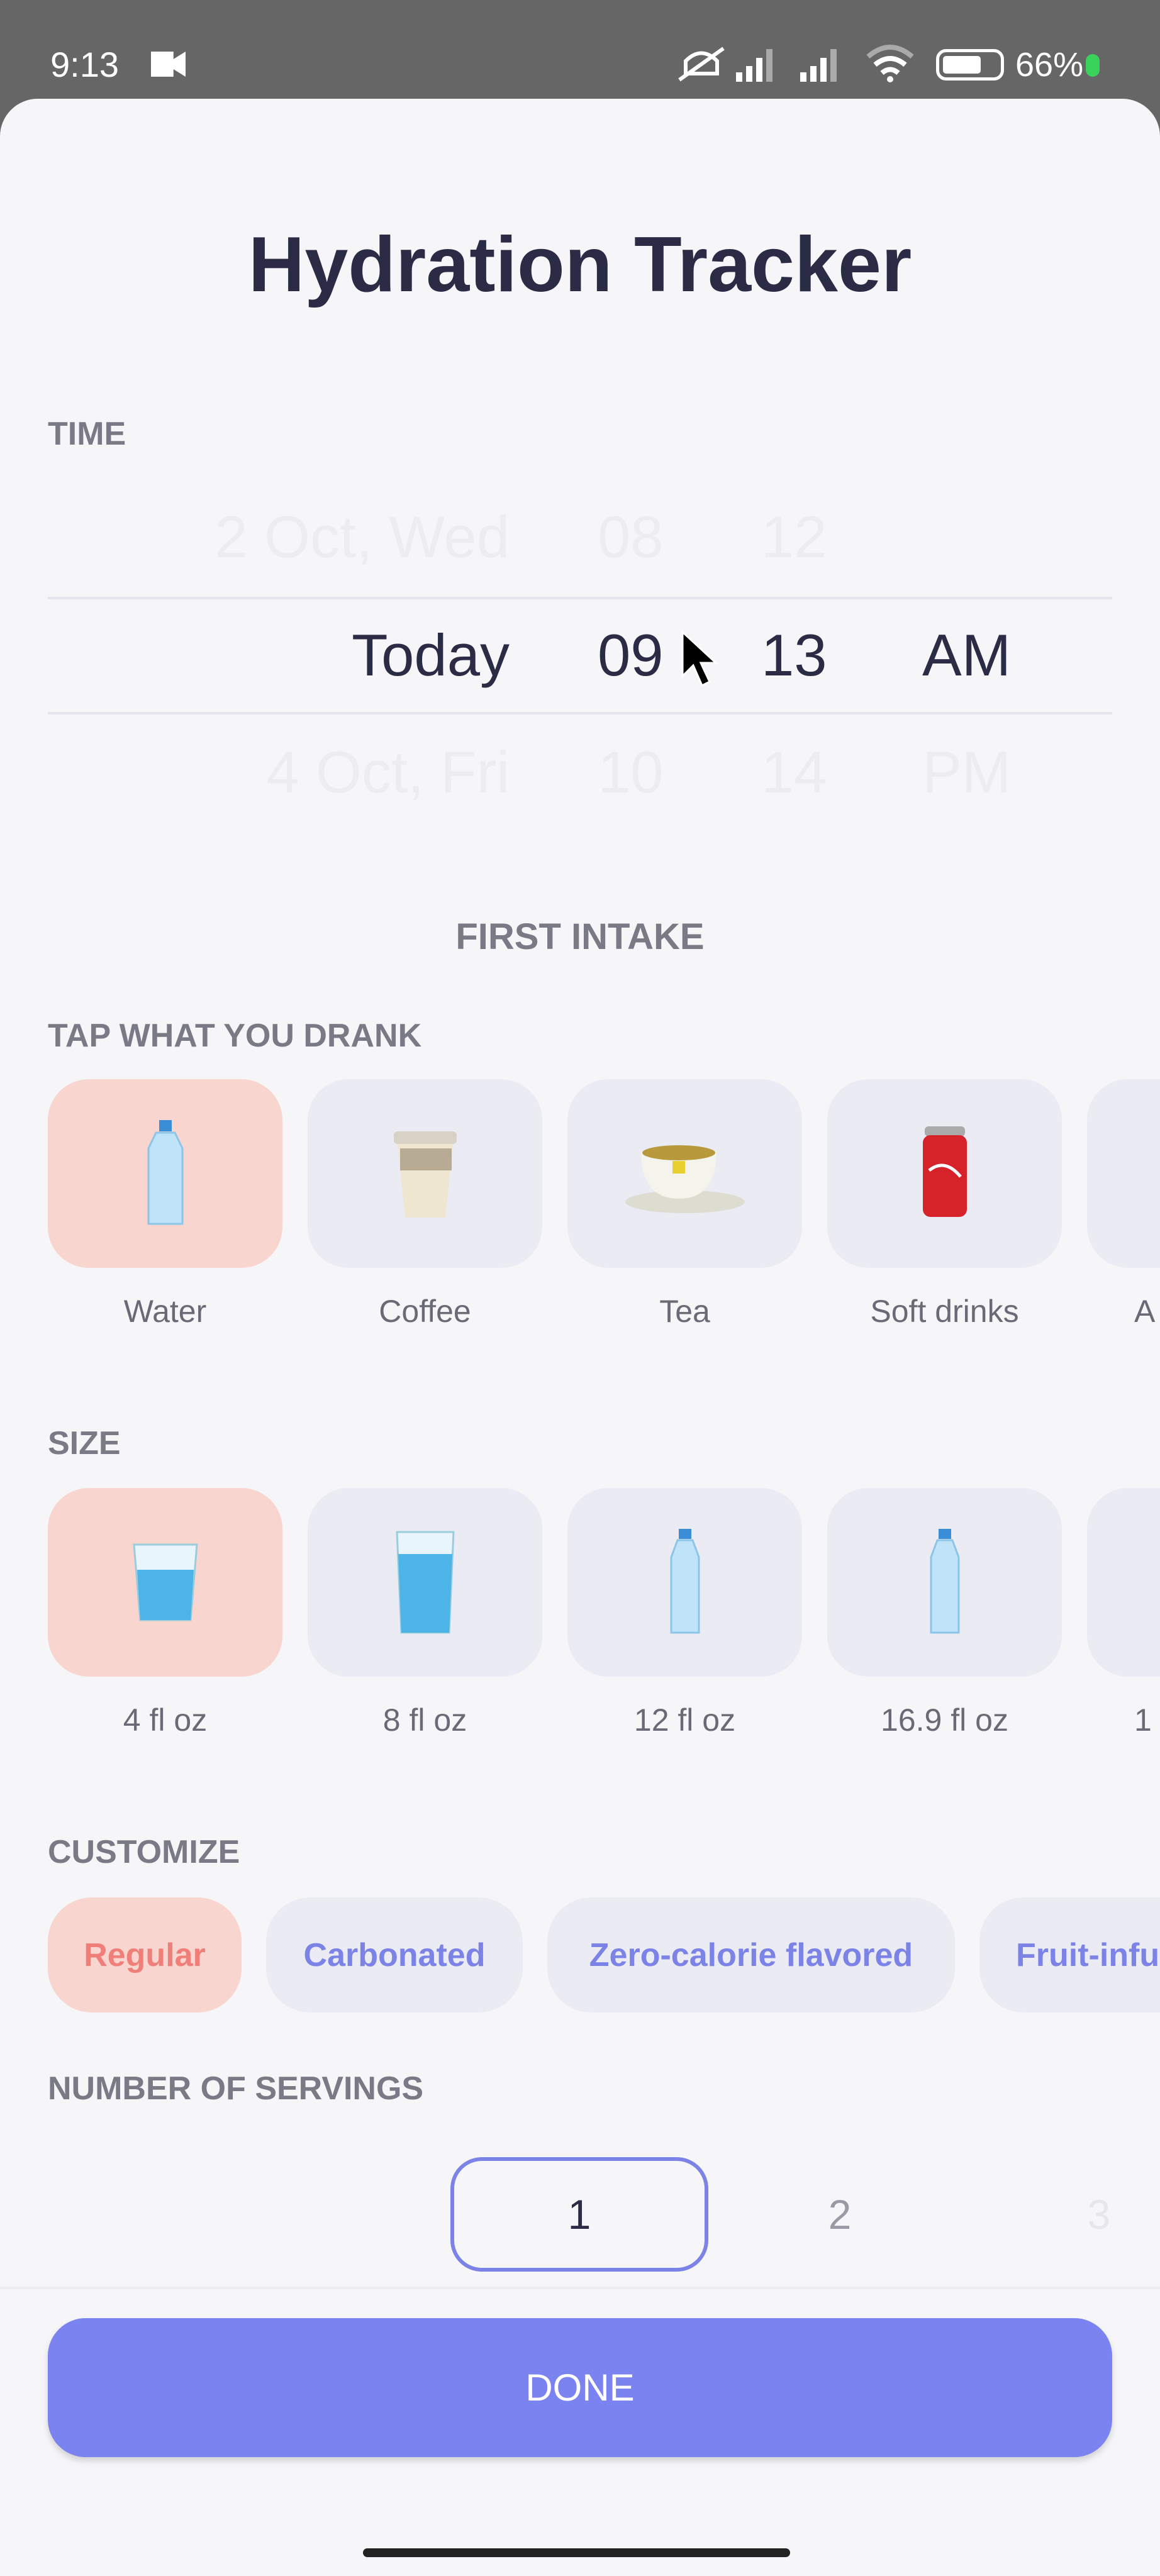 This screenshot has height=2576, width=1160. Describe the element at coordinates (580, 49) in the screenshot. I see `status-bar: 9:13 66%` at that location.